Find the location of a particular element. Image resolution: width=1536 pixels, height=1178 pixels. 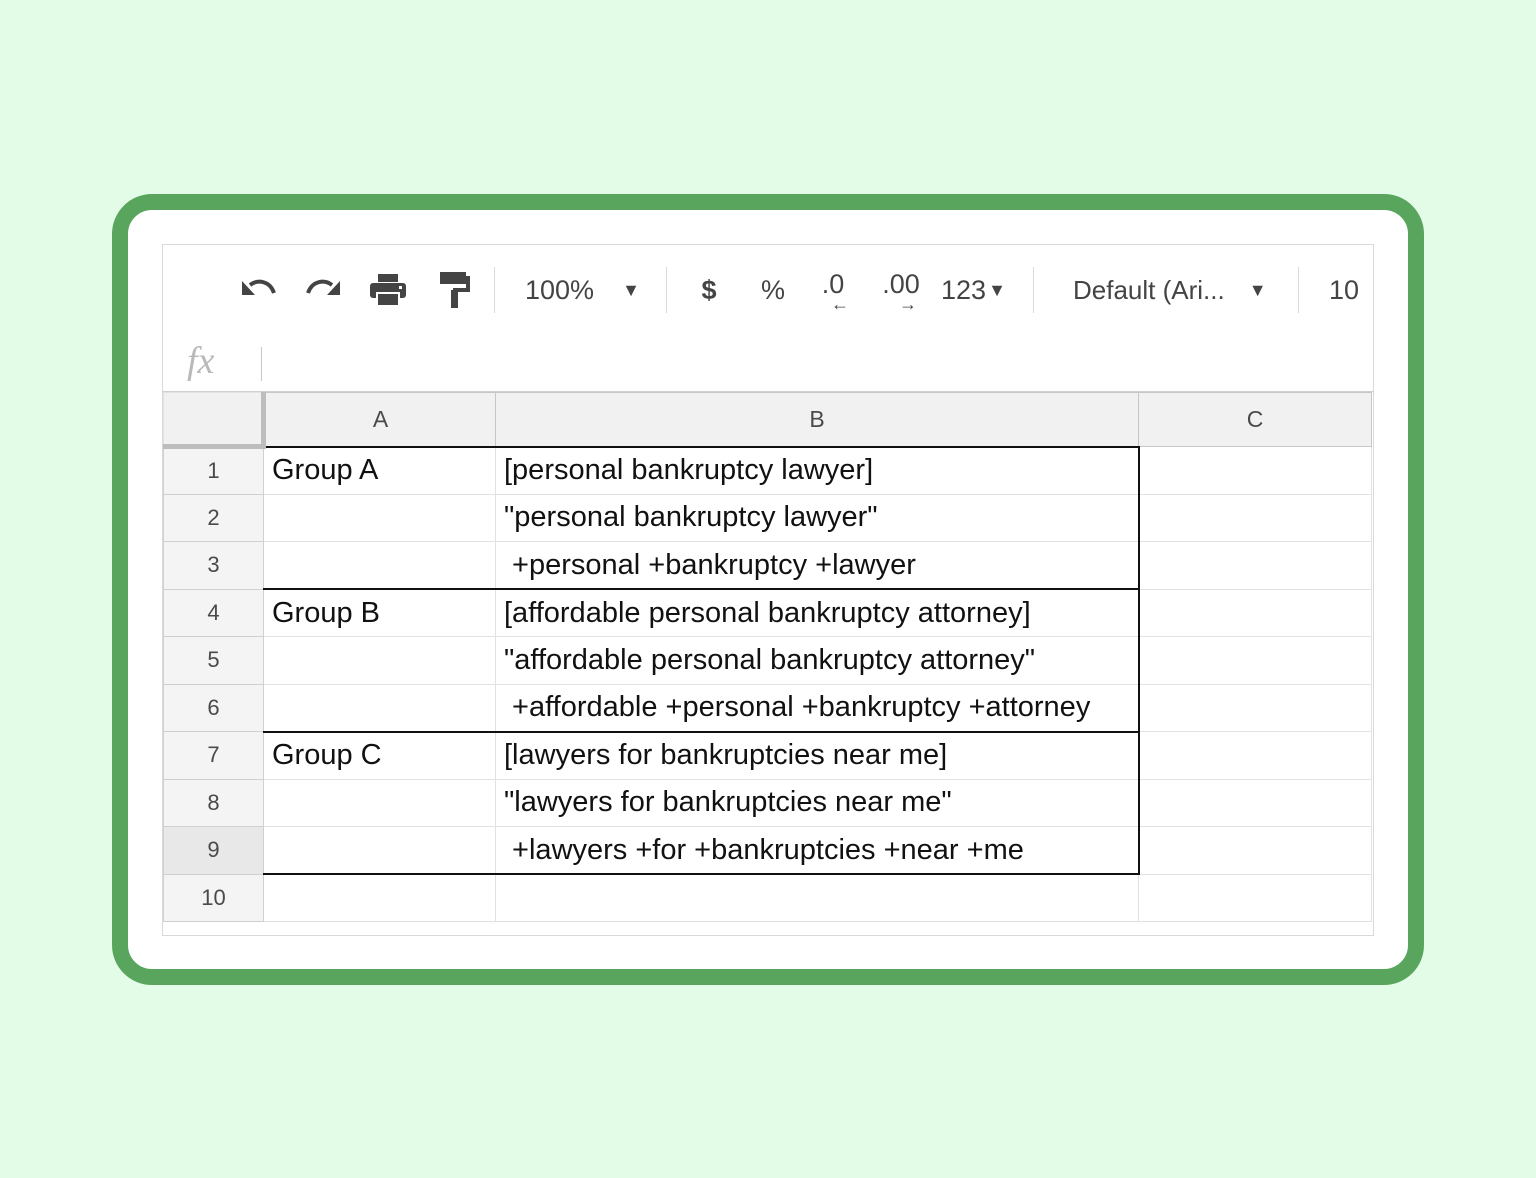

cell-c2 is located at coordinates (1255, 517).